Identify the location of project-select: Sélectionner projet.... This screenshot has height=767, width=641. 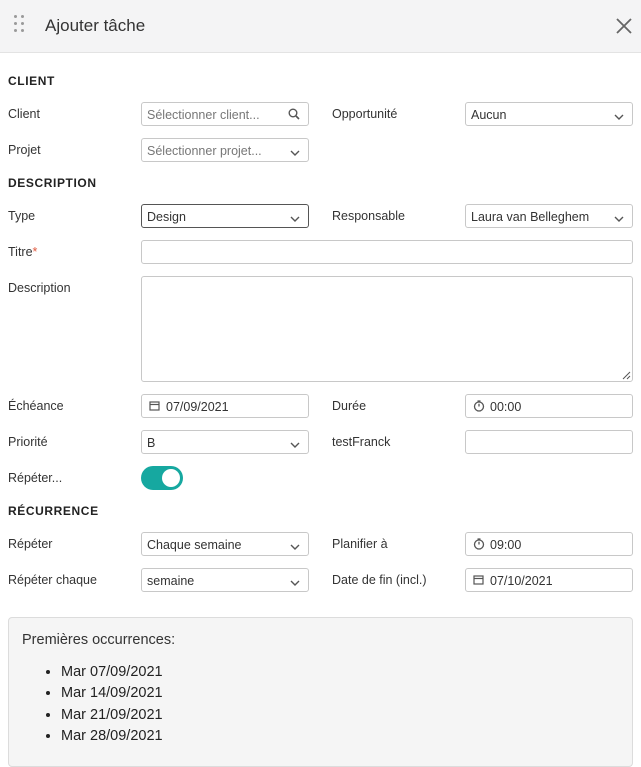
(225, 150).